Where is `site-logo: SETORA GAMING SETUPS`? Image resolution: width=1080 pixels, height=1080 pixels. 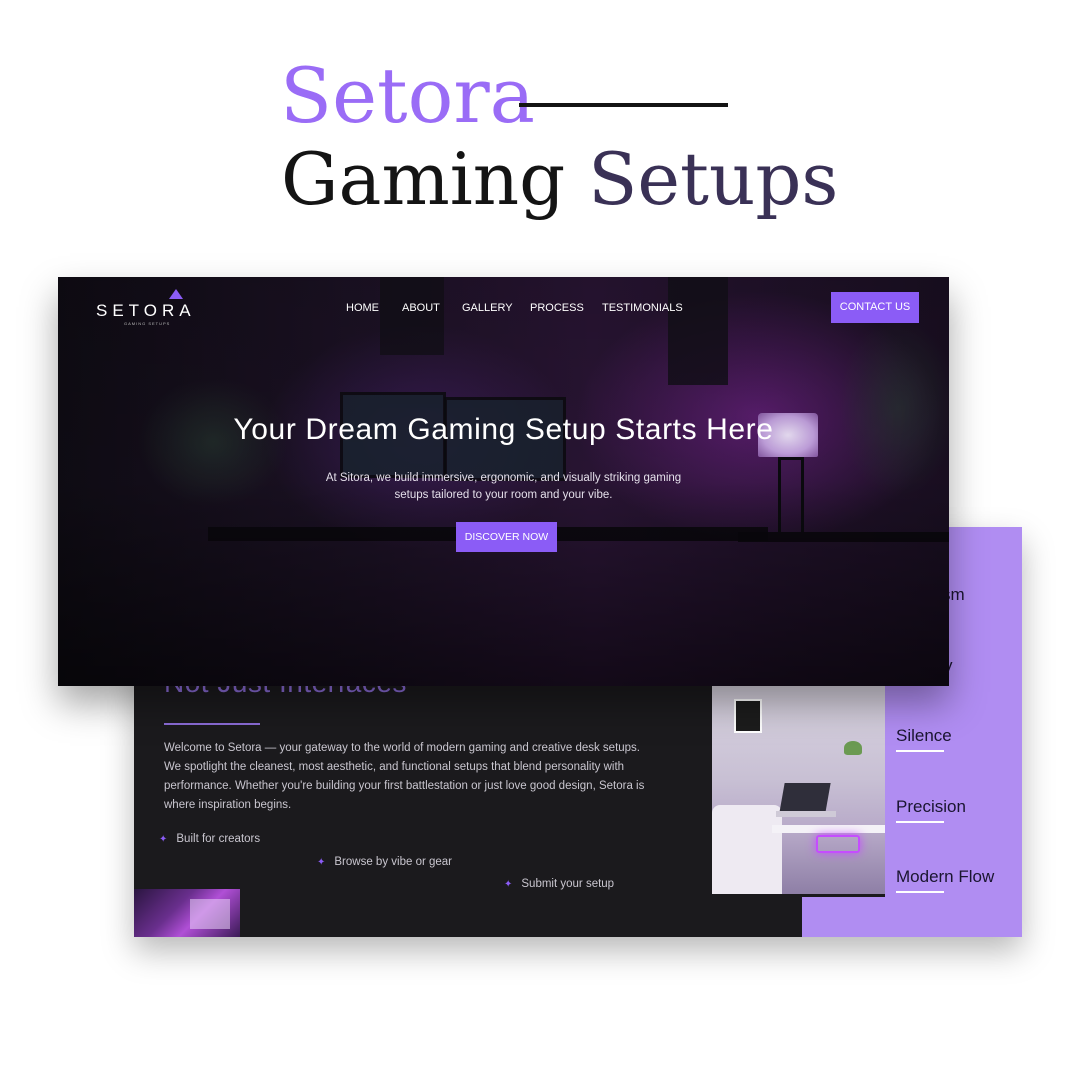
site-logo: SETORA GAMING SETUPS is located at coordinates (146, 307).